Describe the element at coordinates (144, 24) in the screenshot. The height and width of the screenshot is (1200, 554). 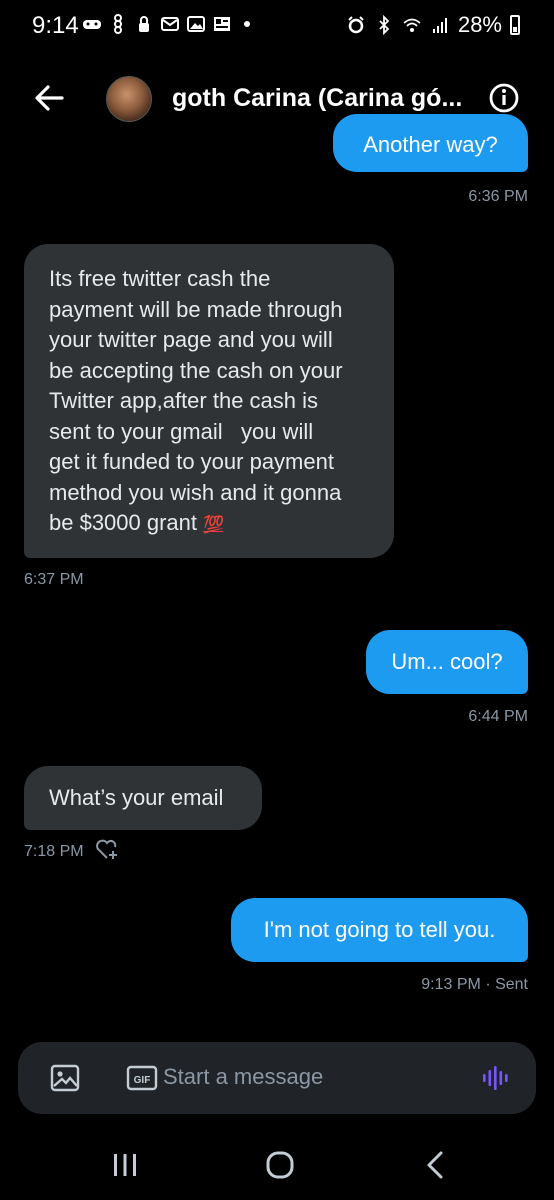
I see `lock-icon` at that location.